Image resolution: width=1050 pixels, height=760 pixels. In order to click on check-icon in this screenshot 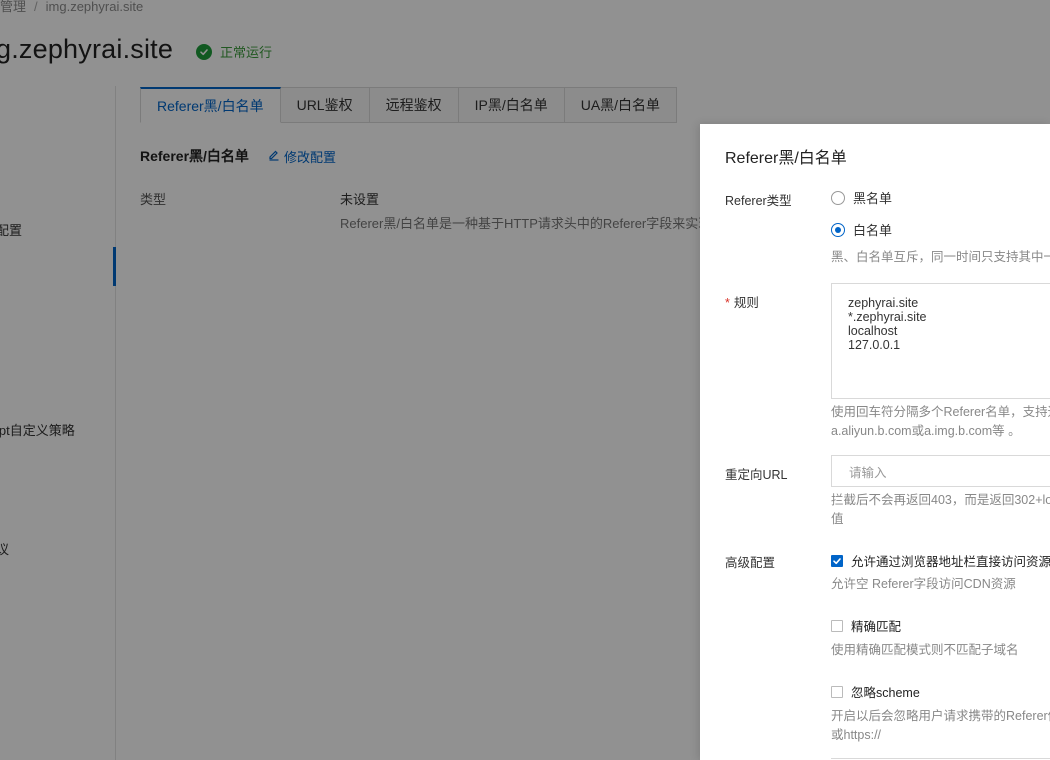, I will do `click(837, 560)`.